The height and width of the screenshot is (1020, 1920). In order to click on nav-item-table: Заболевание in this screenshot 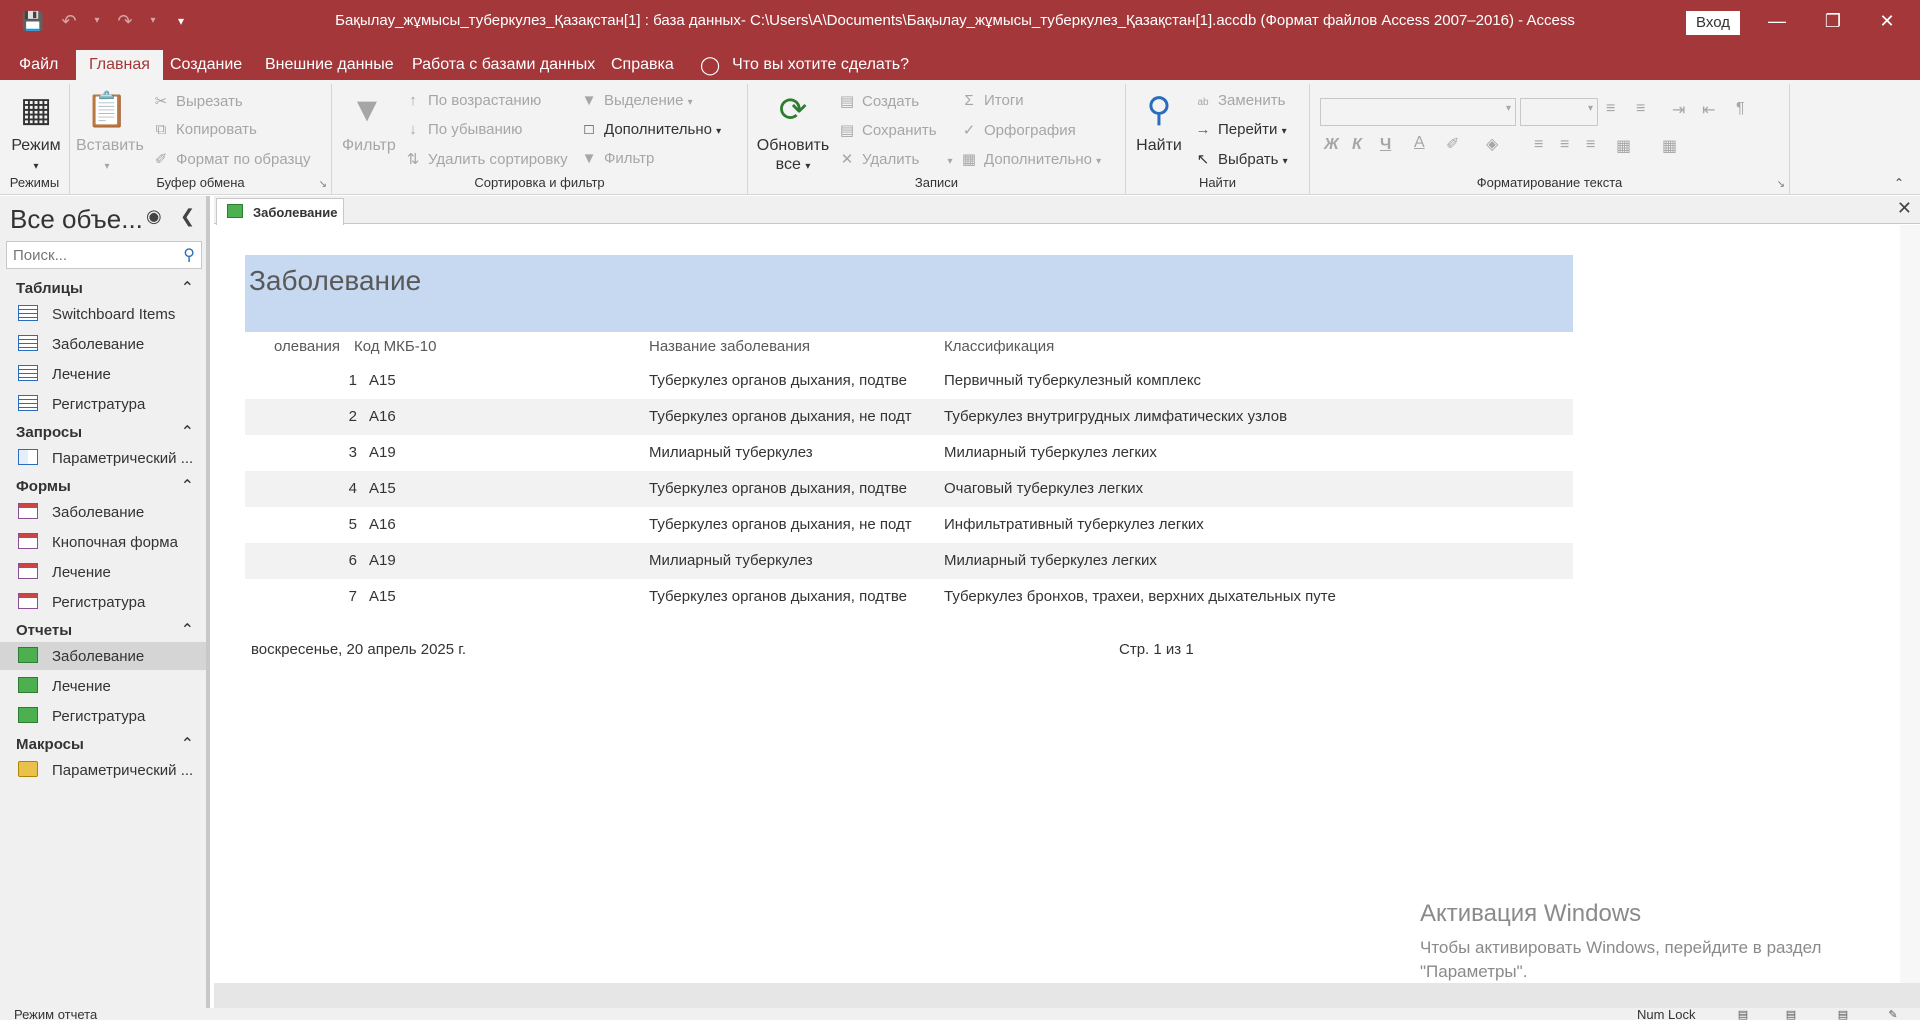, I will do `click(103, 344)`.